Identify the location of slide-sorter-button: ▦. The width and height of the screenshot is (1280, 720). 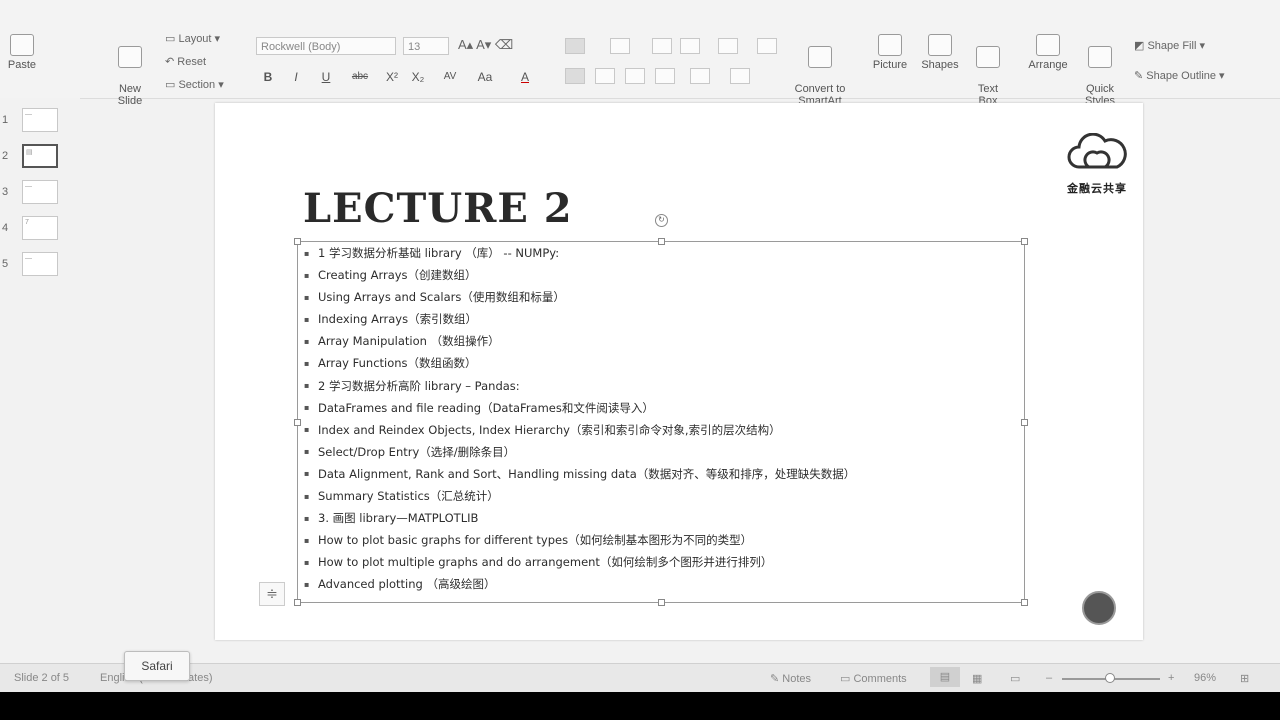
(977, 678).